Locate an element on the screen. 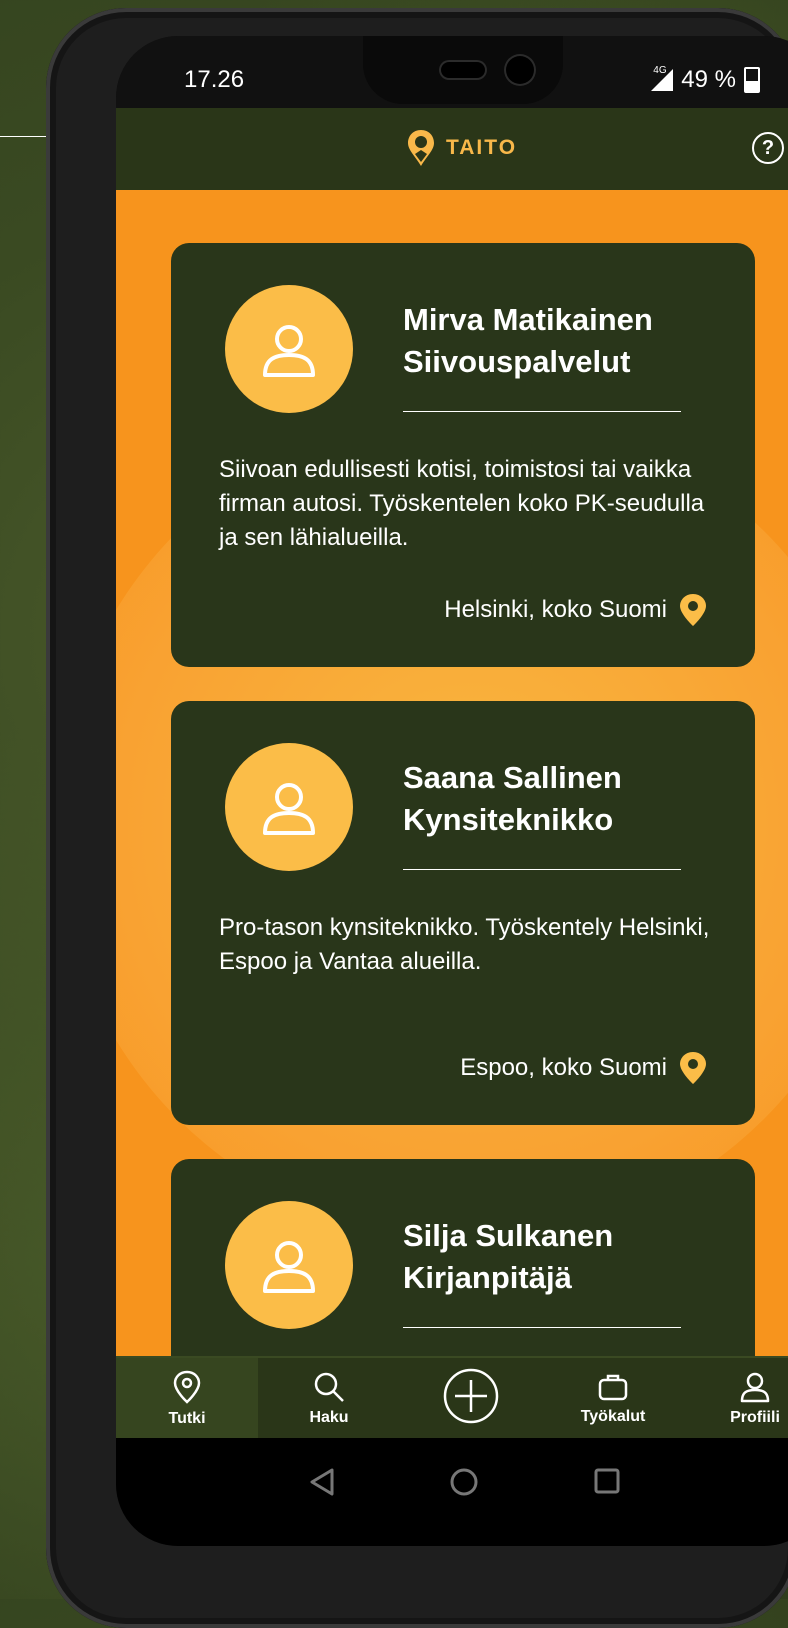  speaker-icon is located at coordinates (463, 70).